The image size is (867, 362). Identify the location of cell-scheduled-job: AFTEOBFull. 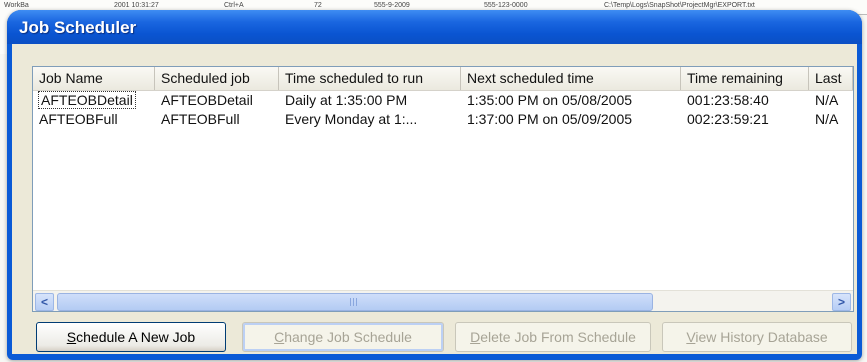
(200, 119).